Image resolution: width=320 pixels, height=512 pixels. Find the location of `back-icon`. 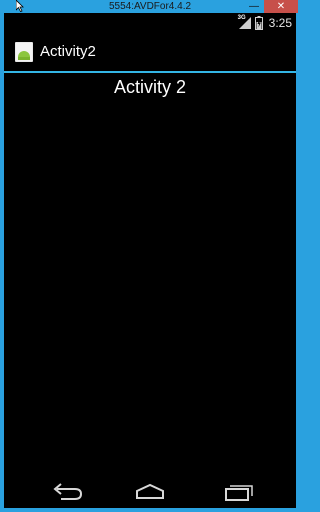

back-icon is located at coordinates (67, 491).